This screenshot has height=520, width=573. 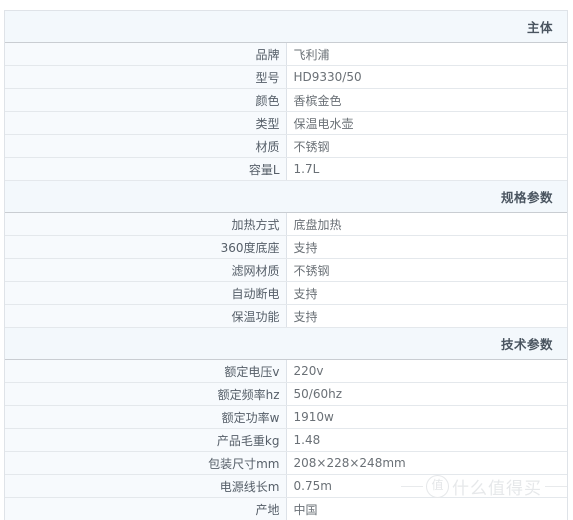 I want to click on spec-row: 产品毛重kg1.48, so click(x=286, y=440).